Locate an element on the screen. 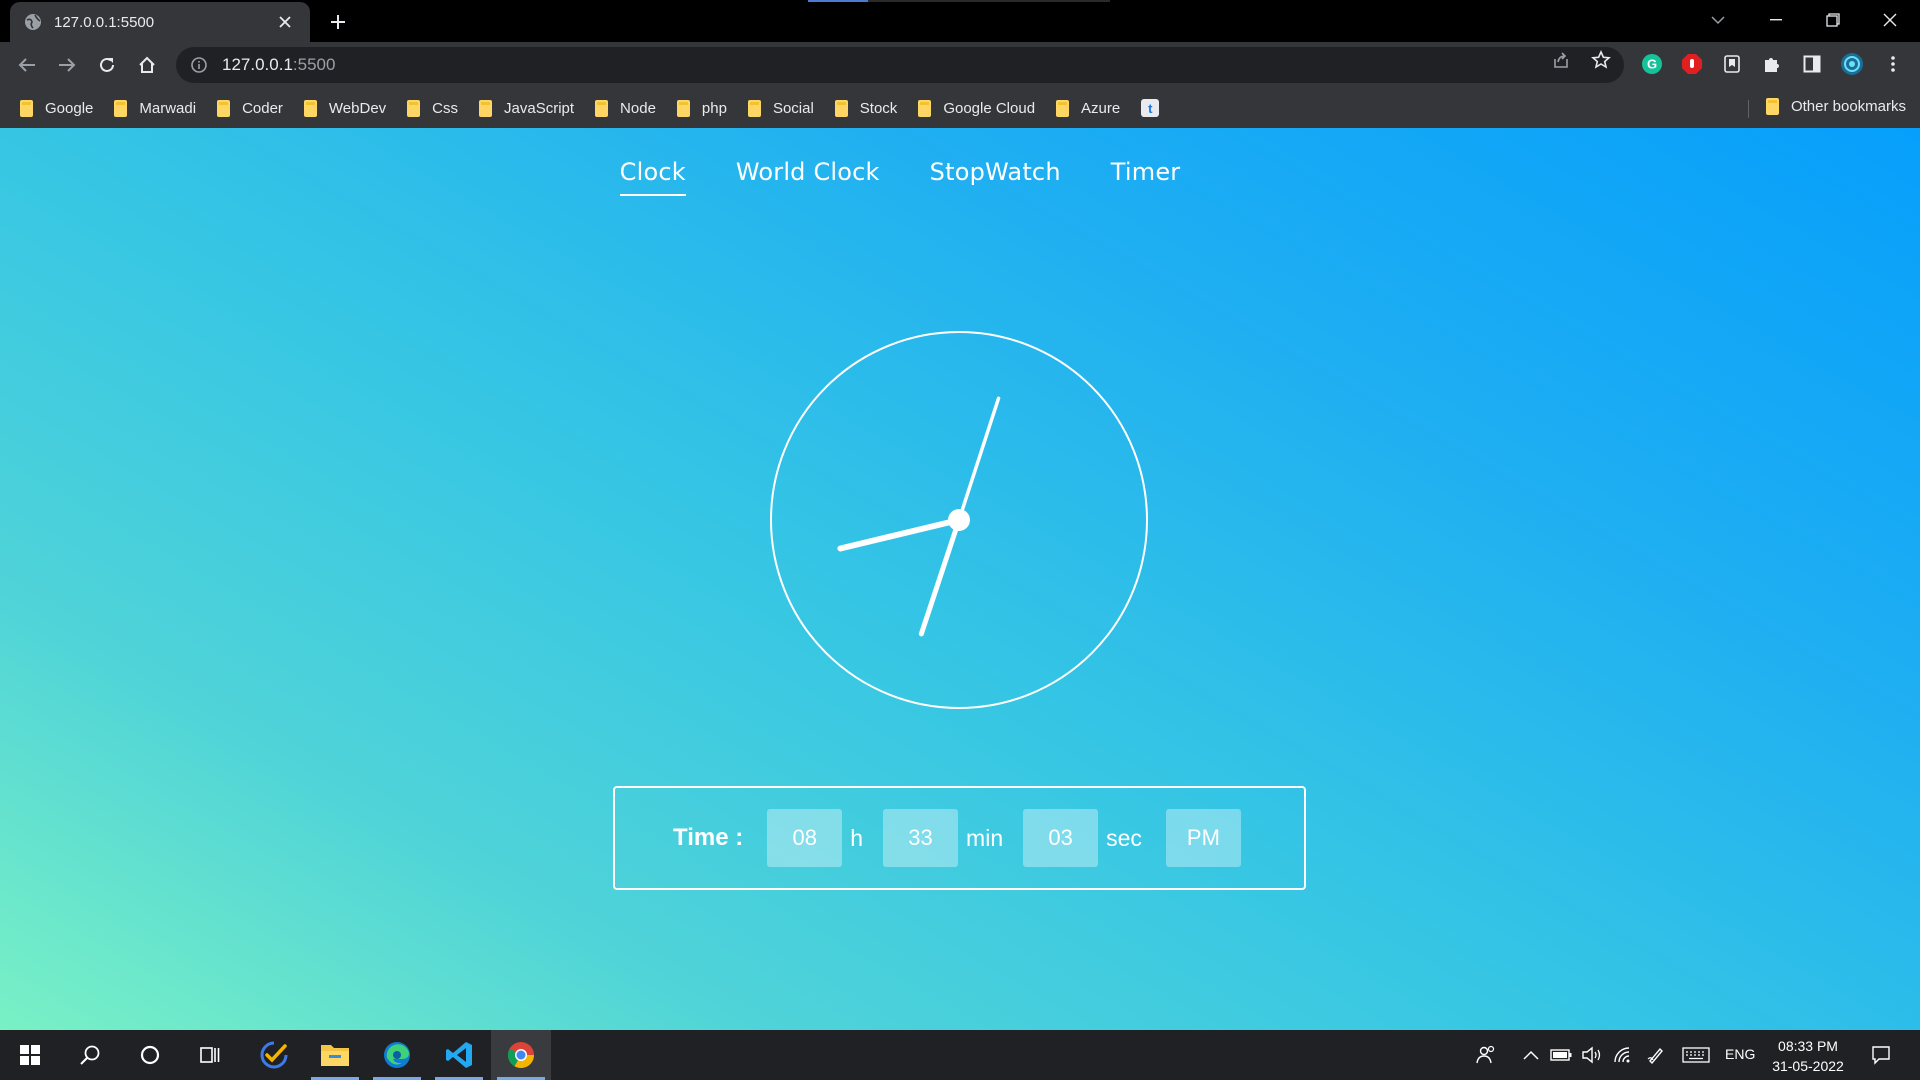 The height and width of the screenshot is (1080, 1920). nav-stopwatch: StopWatch is located at coordinates (995, 177).